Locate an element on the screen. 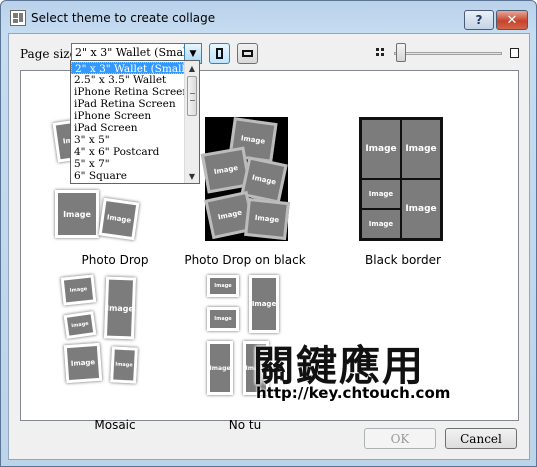 Image resolution: width=537 pixels, height=467 pixels. dropdown-option: iPad Screen is located at coordinates (127, 128).